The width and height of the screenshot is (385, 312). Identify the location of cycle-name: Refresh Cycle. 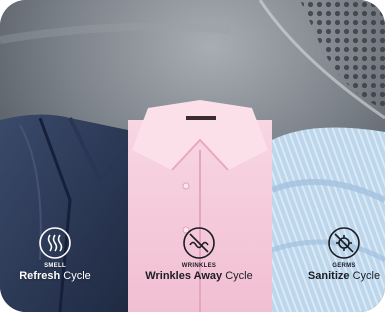
(55, 276).